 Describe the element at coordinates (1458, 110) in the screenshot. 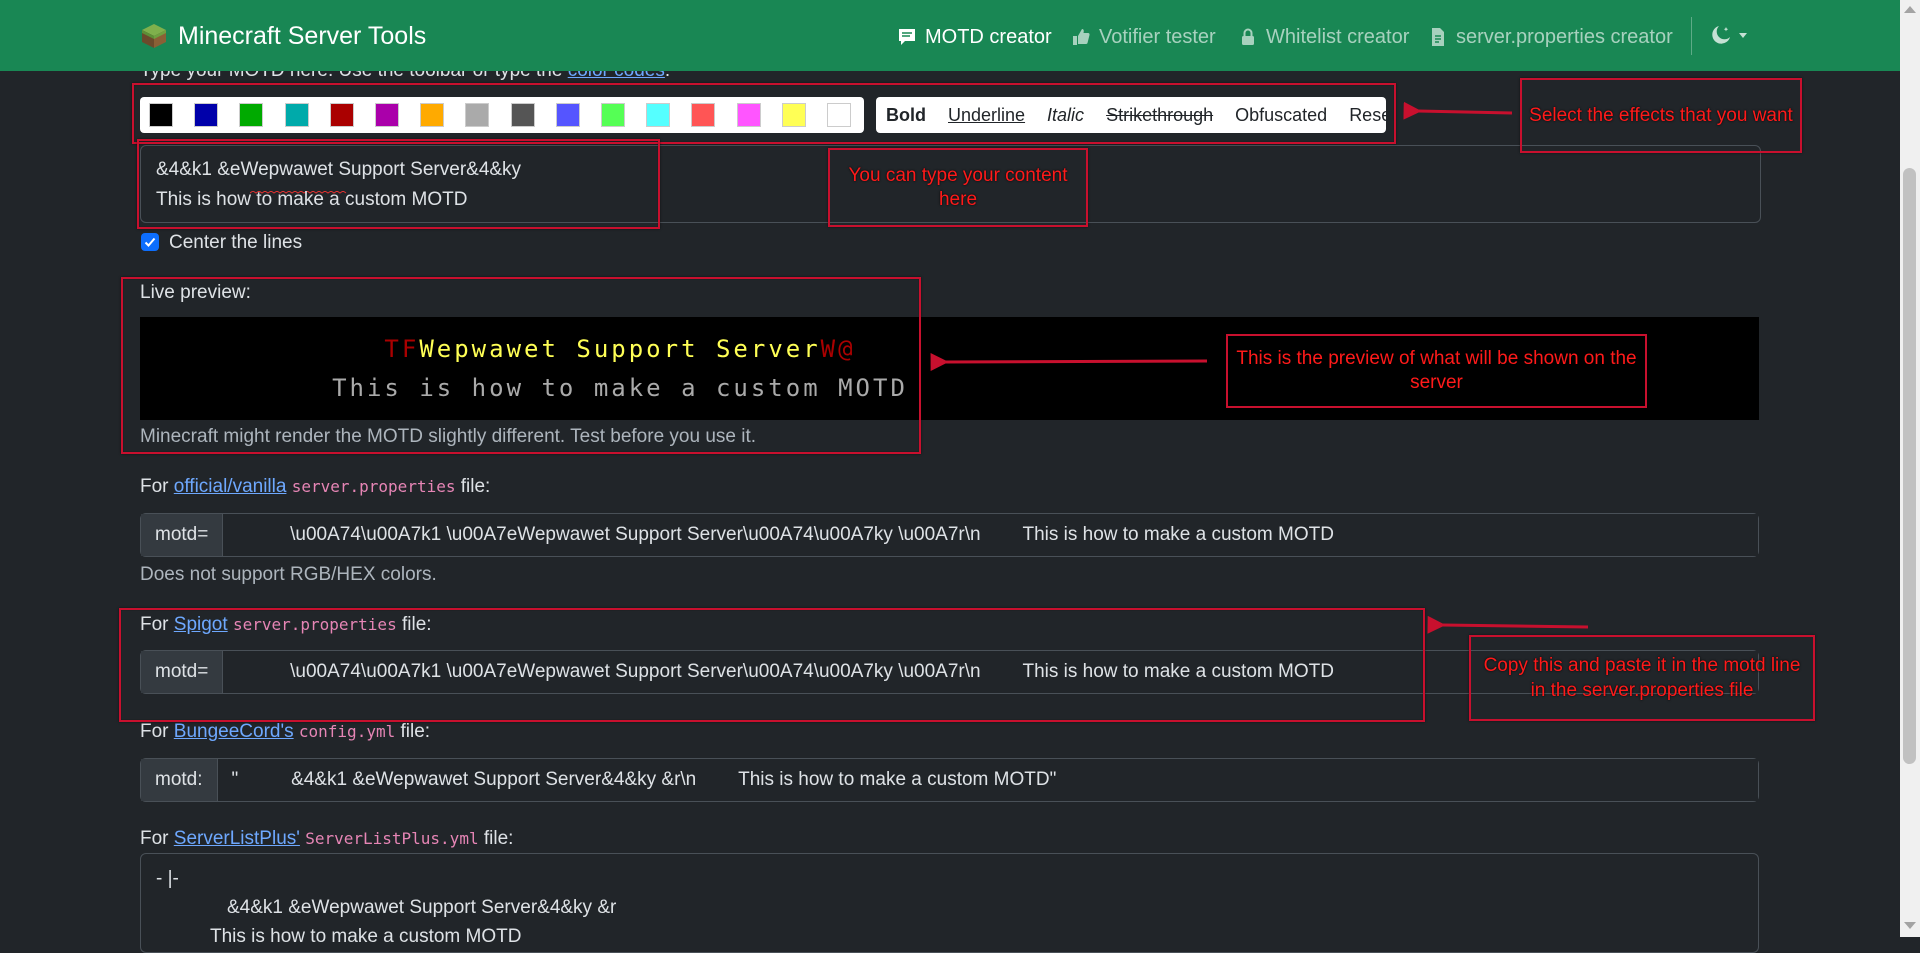

I see `arrow-to-toolbar` at that location.